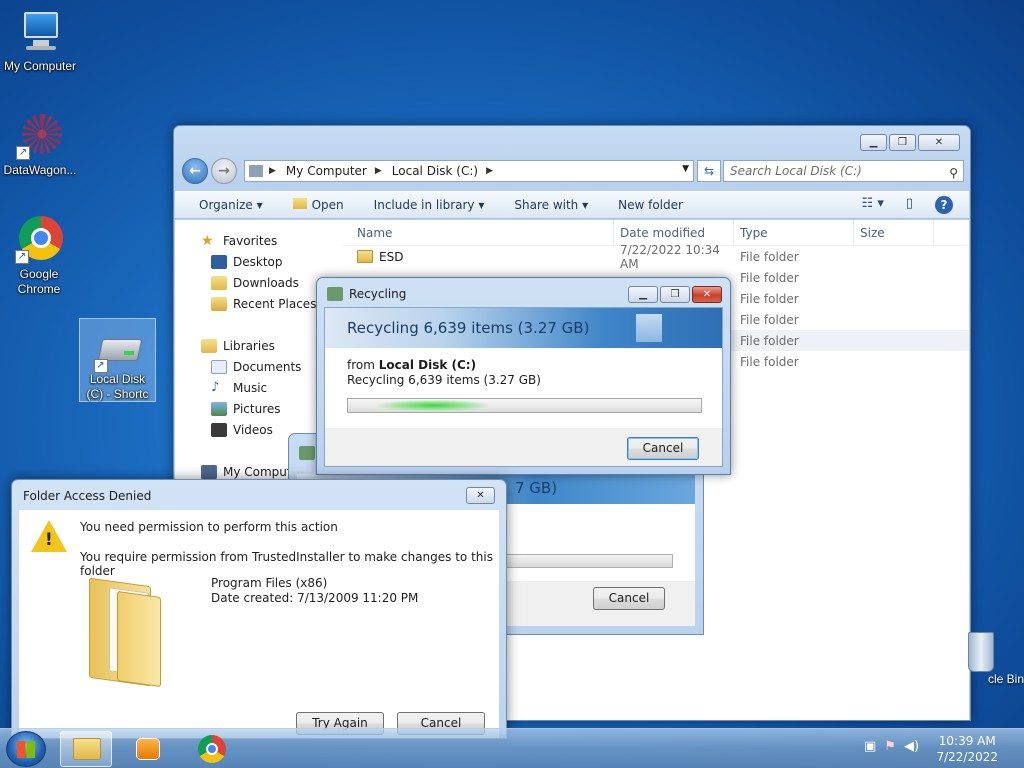  I want to click on desktop-icon-my-computer: My Computer, so click(40, 41).